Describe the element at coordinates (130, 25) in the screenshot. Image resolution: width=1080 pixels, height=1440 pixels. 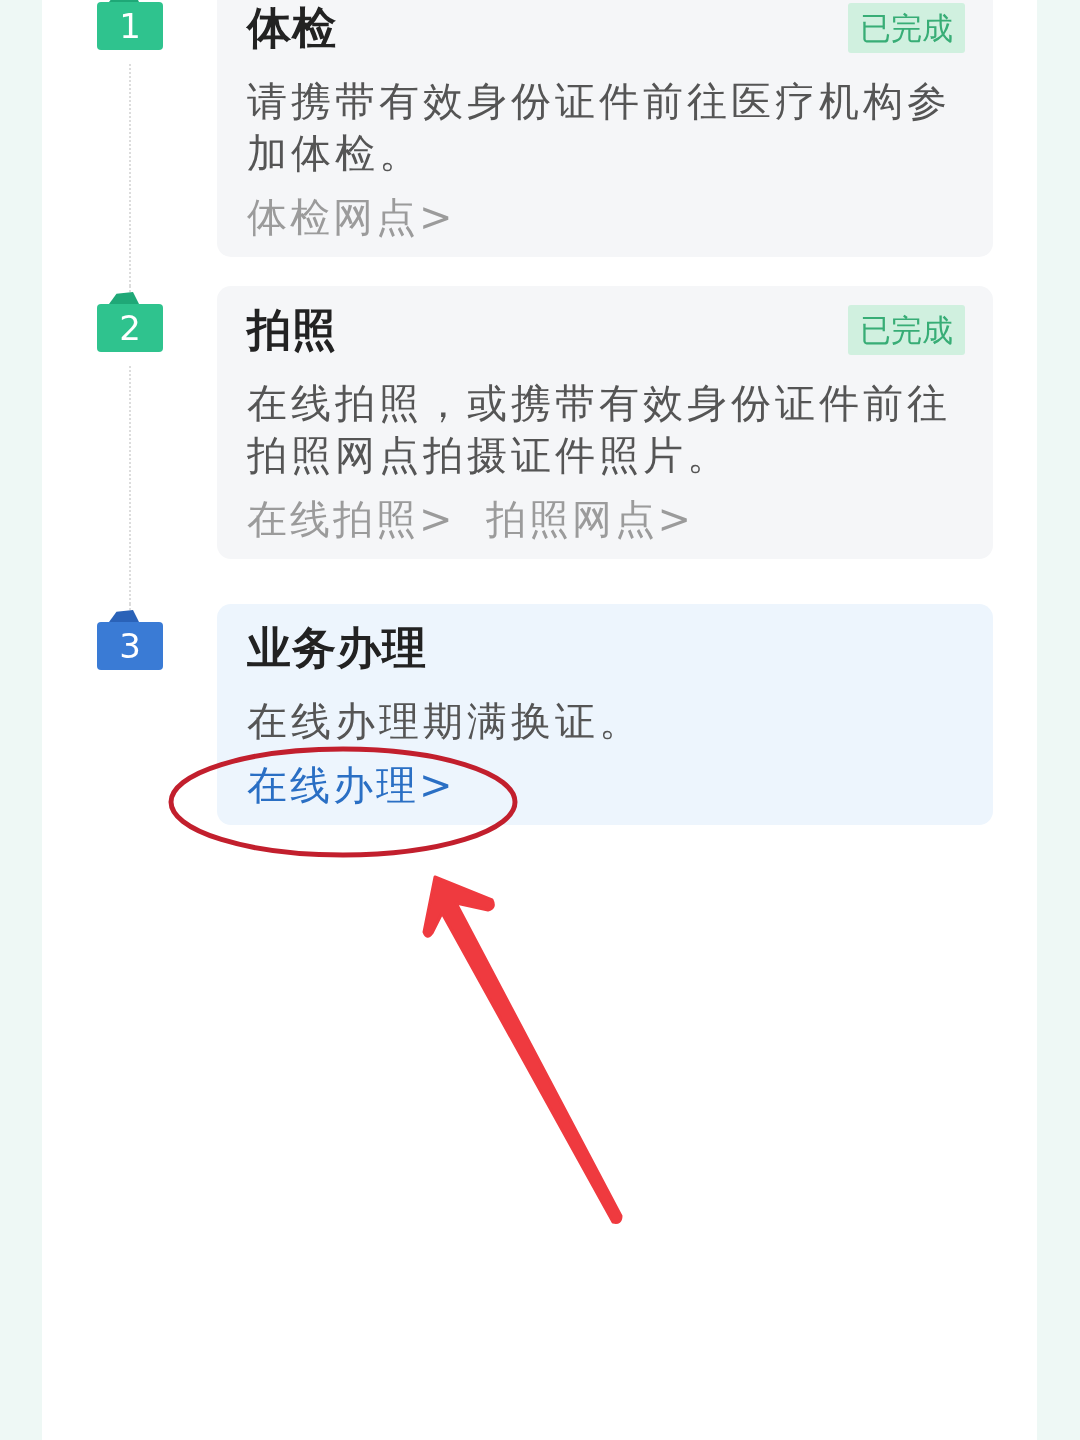
I see `step-number-badge: 1` at that location.